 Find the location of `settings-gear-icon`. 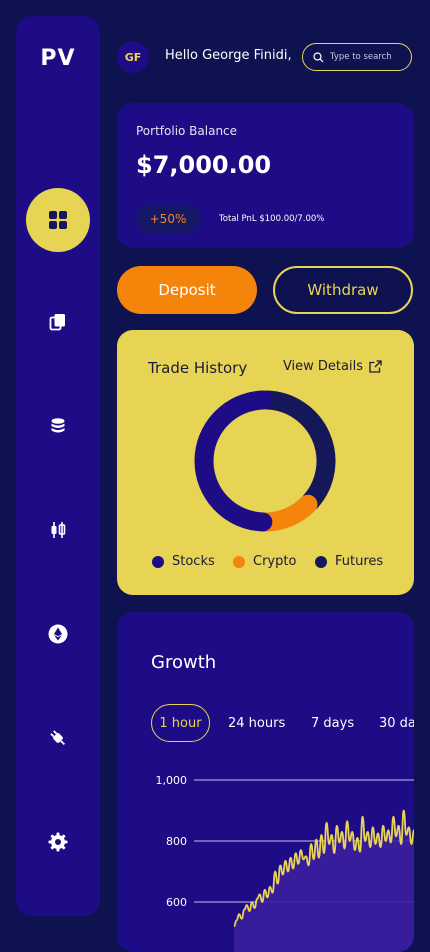

settings-gear-icon is located at coordinates (58, 842).